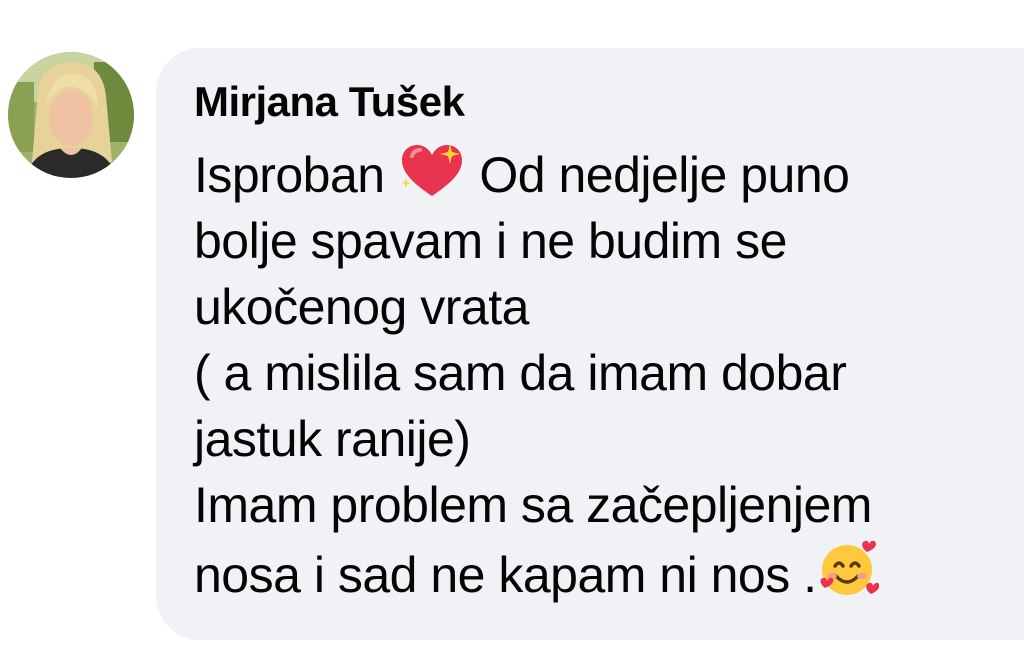  What do you see at coordinates (848, 569) in the screenshot?
I see `smiling-face-with-hearts-icon` at bounding box center [848, 569].